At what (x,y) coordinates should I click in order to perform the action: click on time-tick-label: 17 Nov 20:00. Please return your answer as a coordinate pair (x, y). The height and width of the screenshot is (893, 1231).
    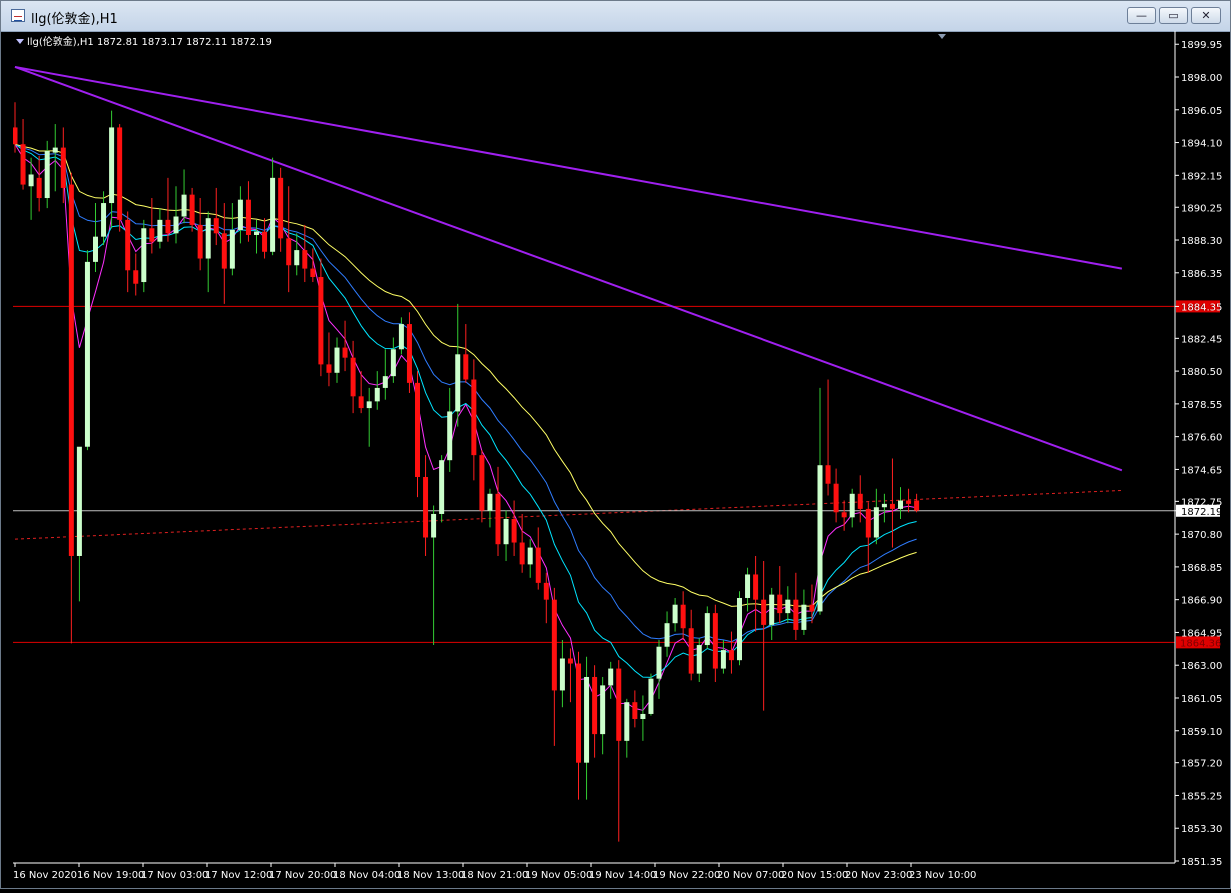
    Looking at the image, I should click on (302, 875).